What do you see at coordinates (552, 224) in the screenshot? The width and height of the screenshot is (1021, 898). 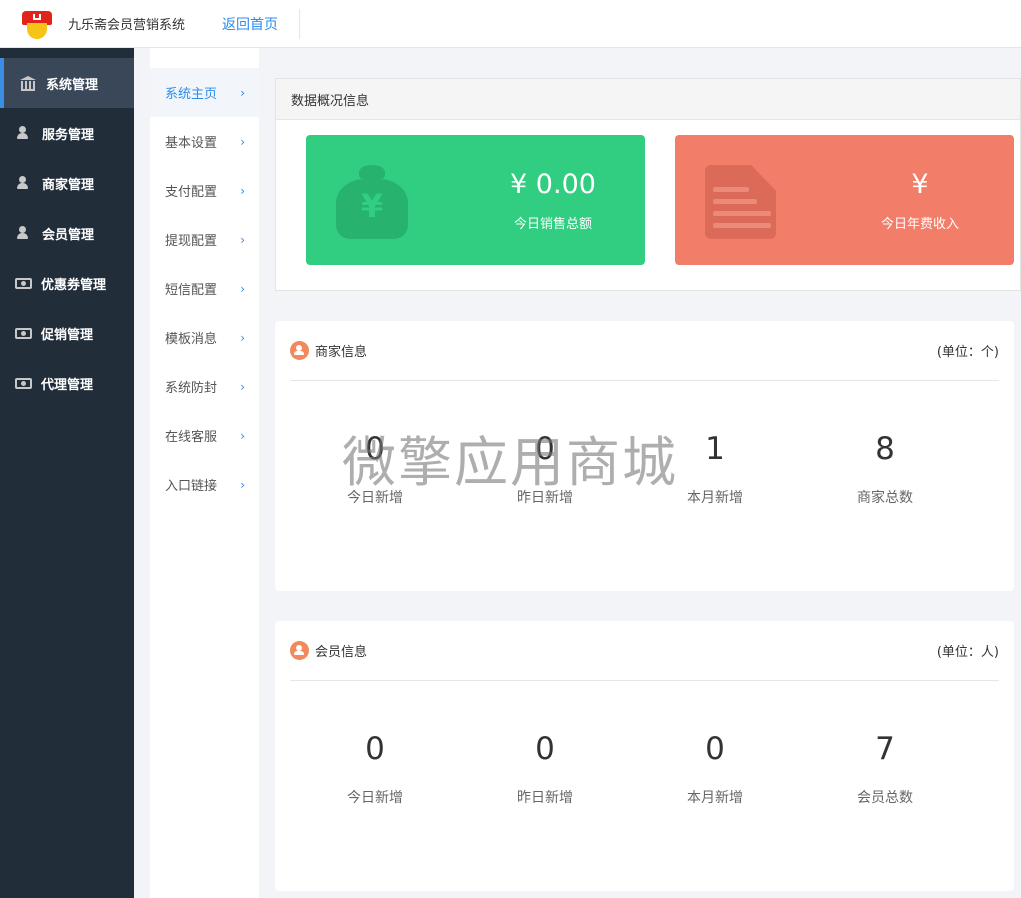 I see `sales-label: 今日销售总额` at bounding box center [552, 224].